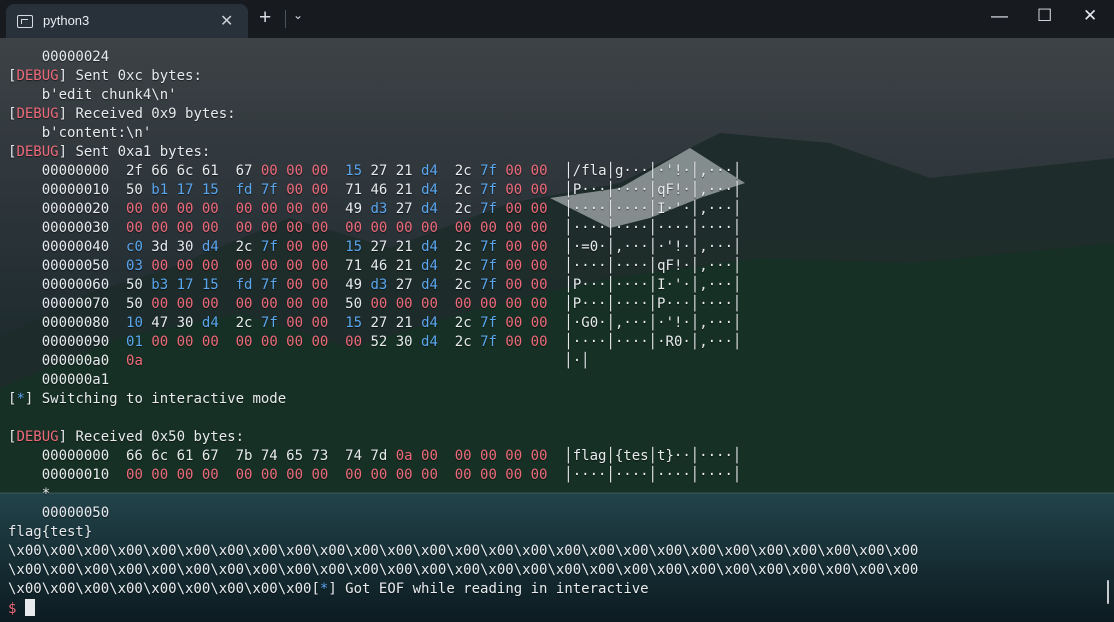 This screenshot has height=622, width=1114. Describe the element at coordinates (59, 380) in the screenshot. I see `terminal-text: 000000a1` at that location.